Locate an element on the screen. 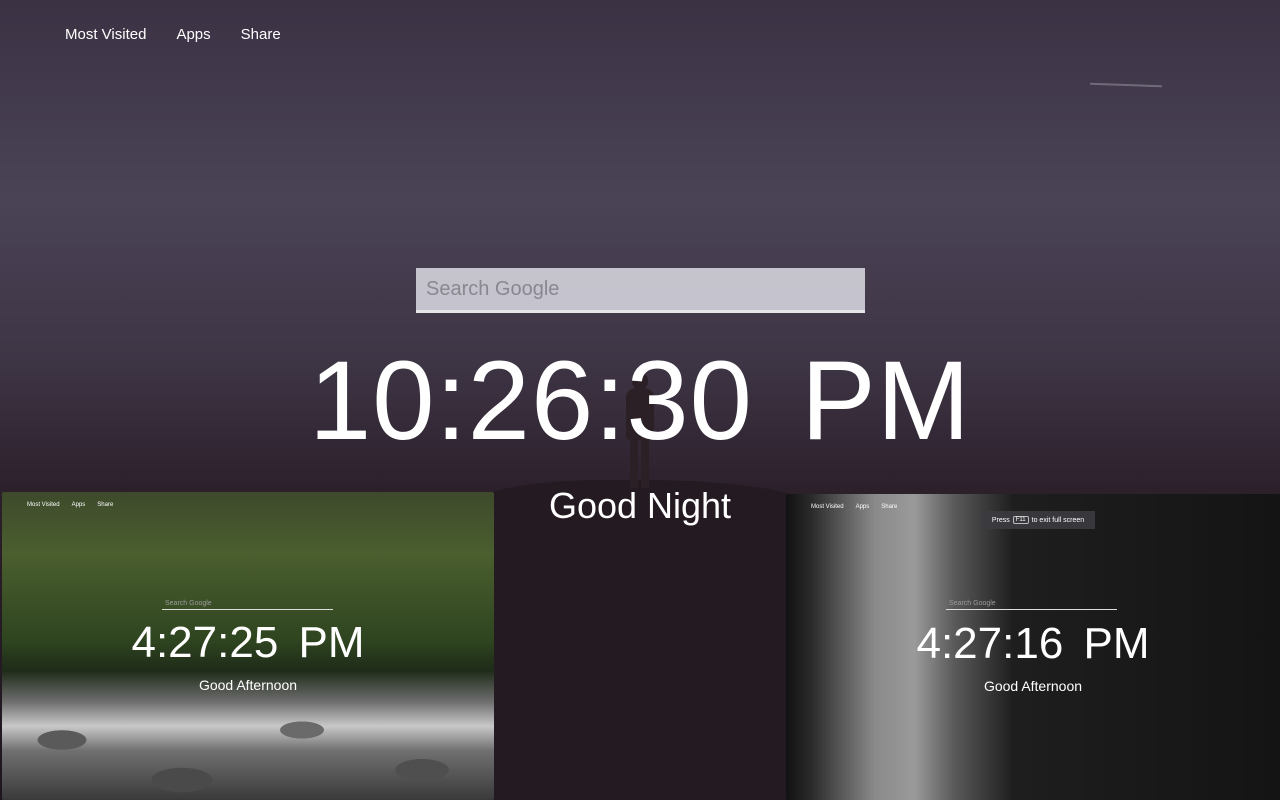 Image resolution: width=1280 pixels, height=800 pixels. fullscreen-notice-text: to exit full screen is located at coordinates (1058, 520).